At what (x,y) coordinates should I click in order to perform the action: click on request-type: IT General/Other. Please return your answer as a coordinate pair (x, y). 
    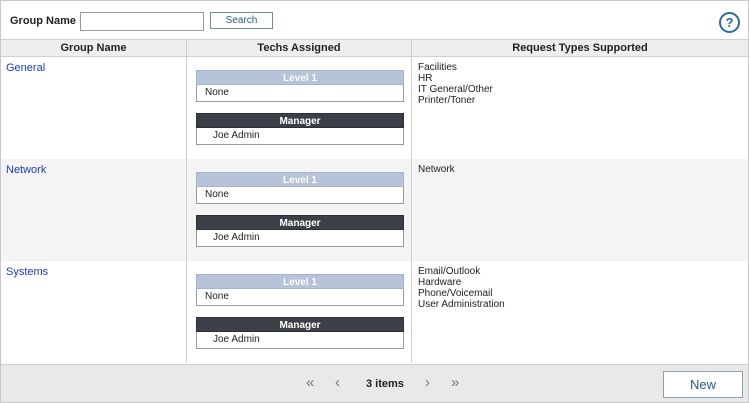
    Looking at the image, I should click on (455, 89).